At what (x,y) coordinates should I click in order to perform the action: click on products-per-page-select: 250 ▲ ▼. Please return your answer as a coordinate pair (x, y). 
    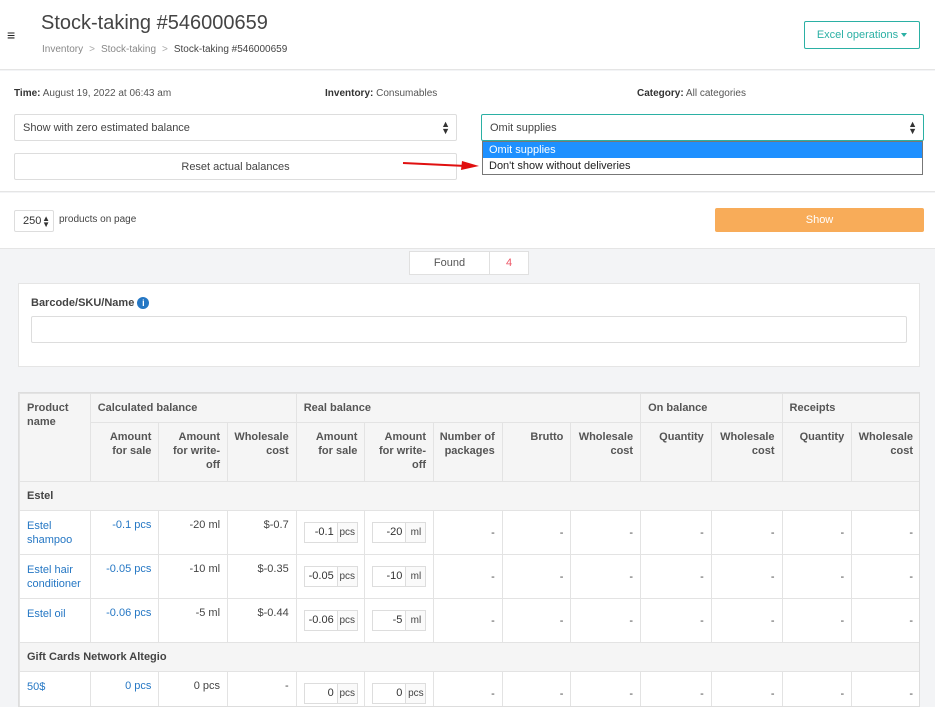
    Looking at the image, I should click on (34, 221).